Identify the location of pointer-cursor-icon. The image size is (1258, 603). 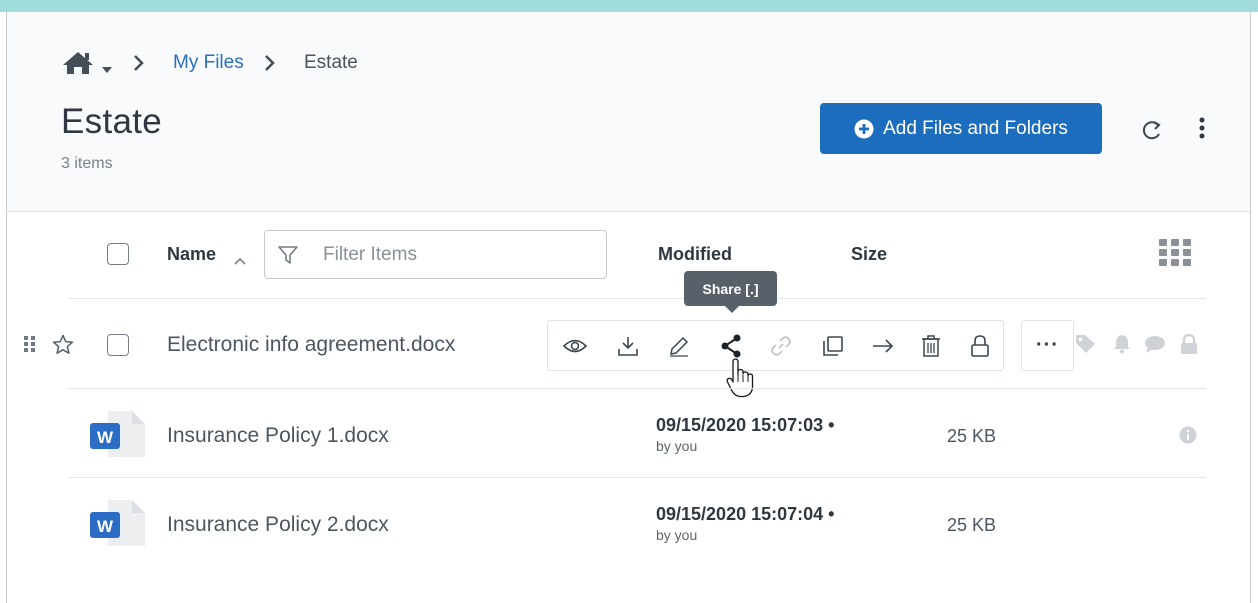
(740, 380).